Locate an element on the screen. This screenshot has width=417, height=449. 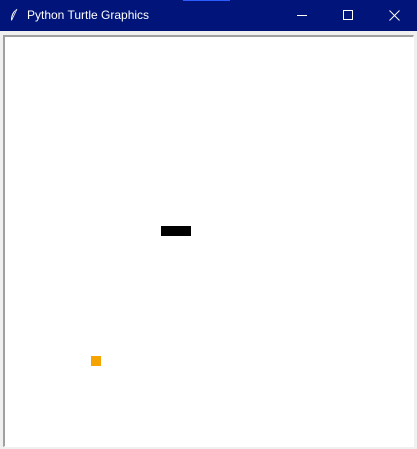
maximize-button is located at coordinates (348, 15).